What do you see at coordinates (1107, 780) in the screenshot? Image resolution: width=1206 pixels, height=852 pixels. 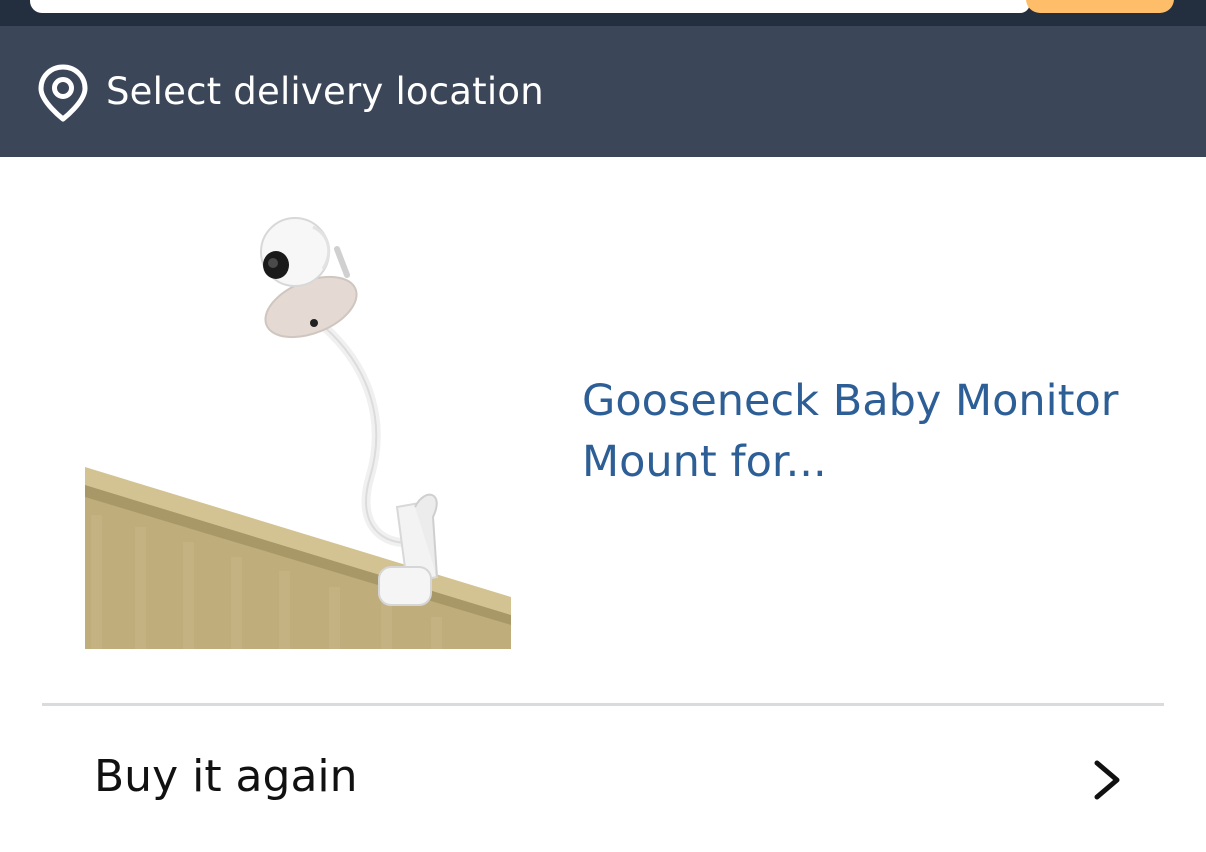 I see `chevron-right-icon` at bounding box center [1107, 780].